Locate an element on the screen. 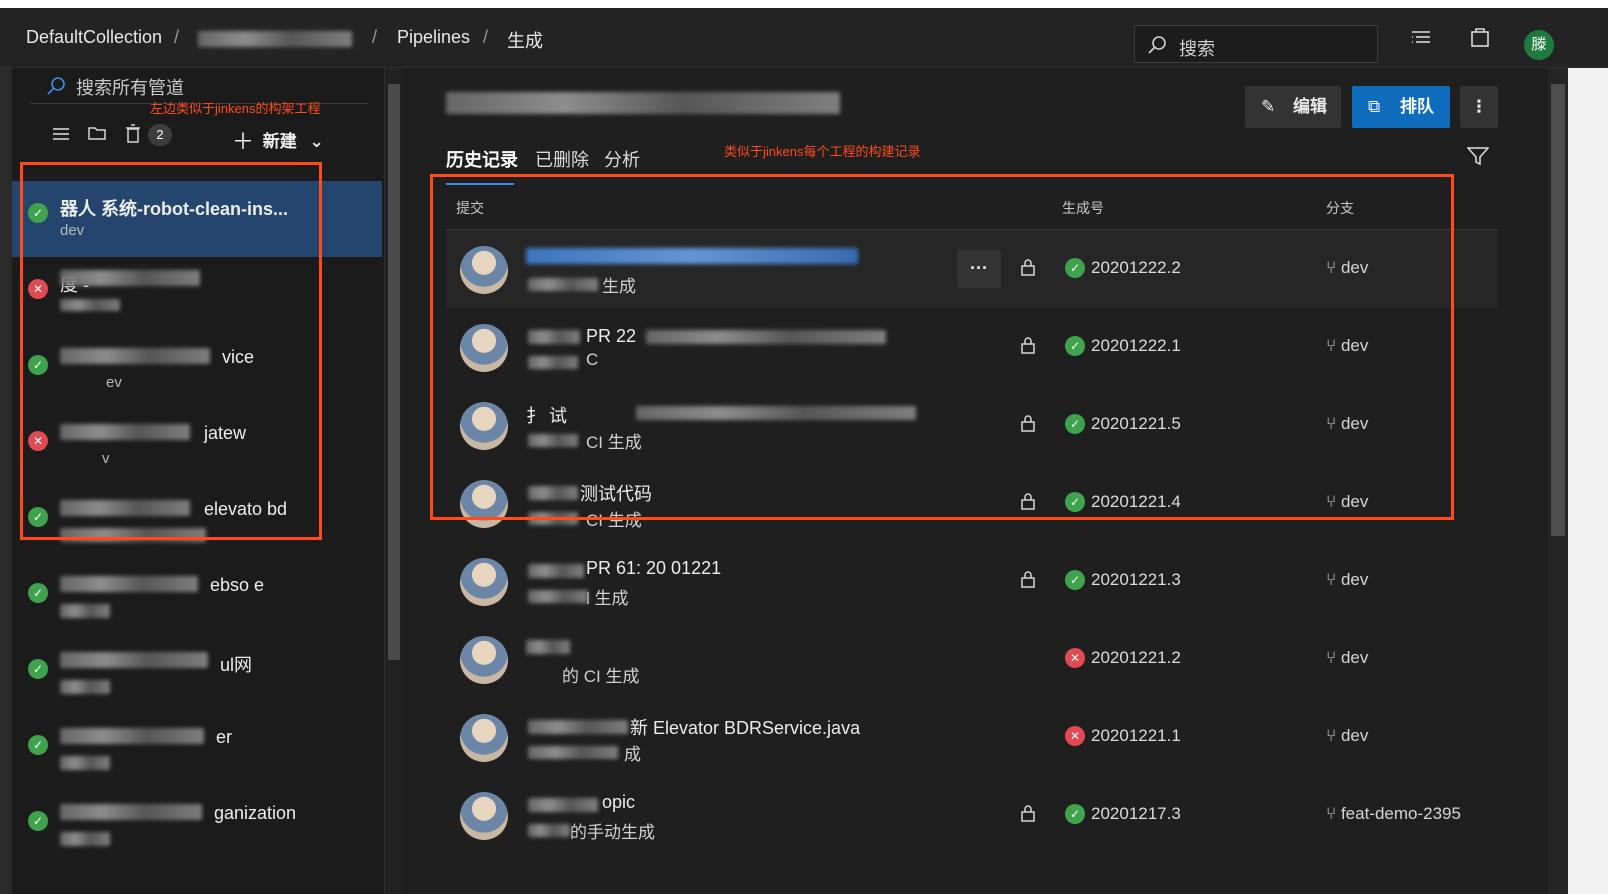 This screenshot has width=1608, height=894. new-pipeline-button: ＋ 新建 ⌄ is located at coordinates (278, 138).